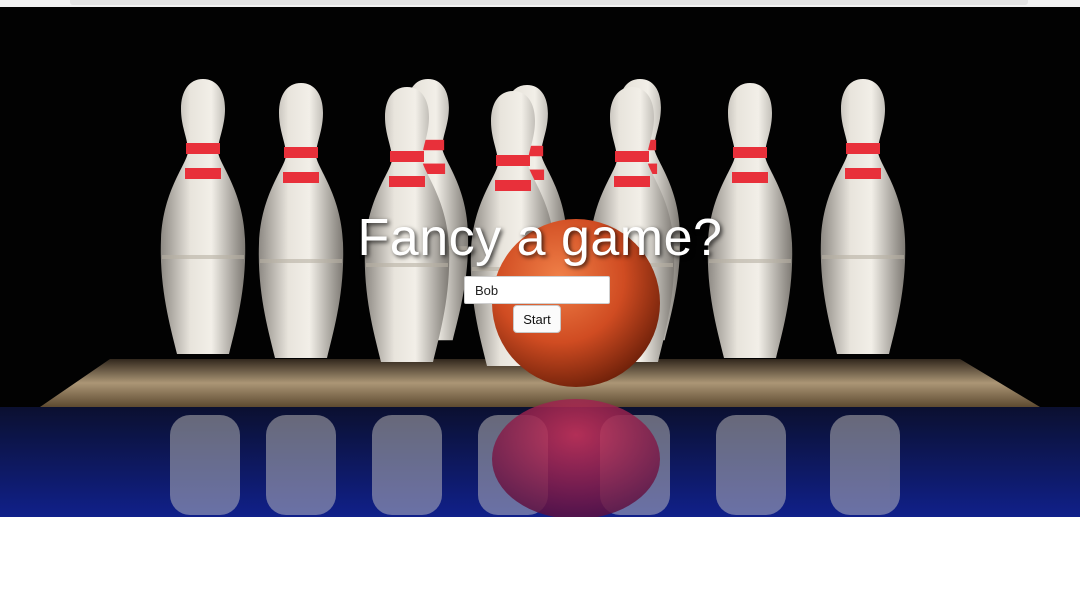 The height and width of the screenshot is (597, 1080). I want to click on start-button: Start, so click(537, 319).